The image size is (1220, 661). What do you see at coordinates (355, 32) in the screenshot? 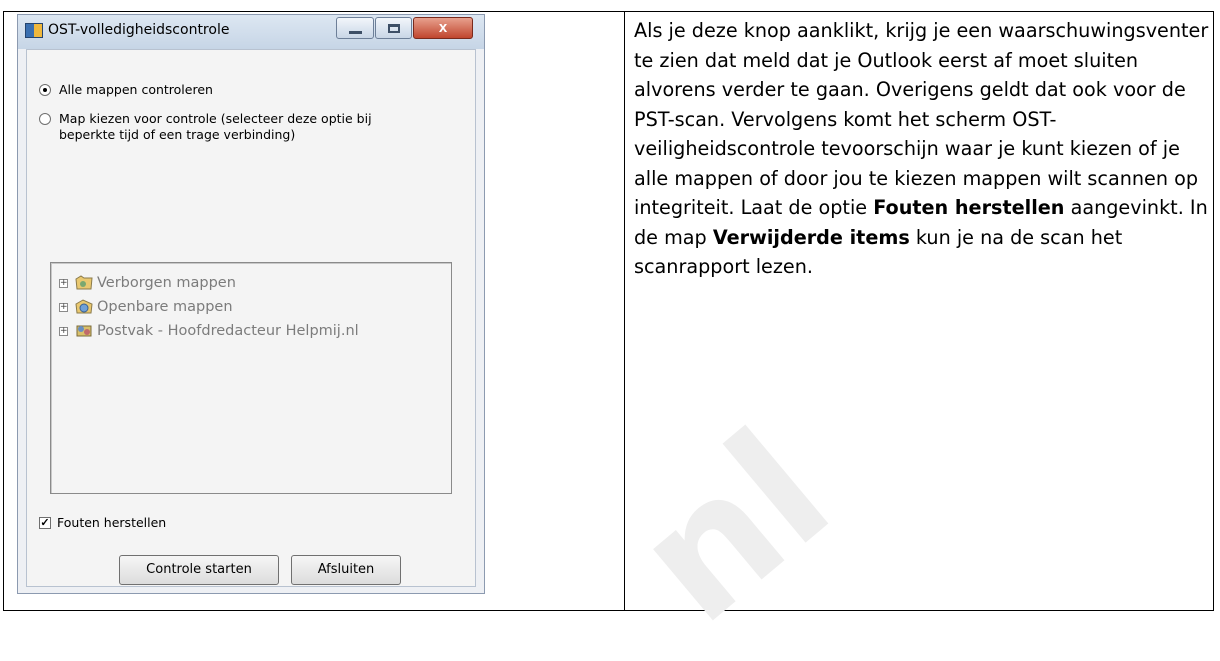
I see `minimize-icon` at bounding box center [355, 32].